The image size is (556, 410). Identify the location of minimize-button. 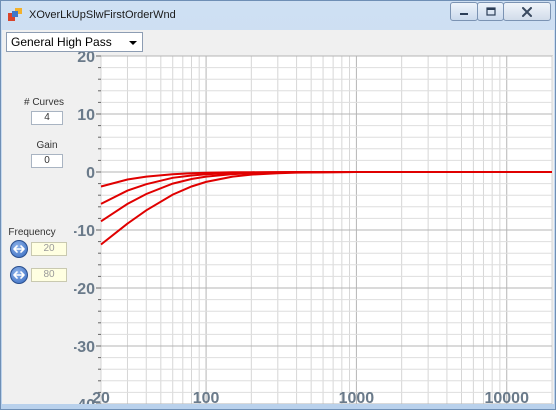
(464, 11).